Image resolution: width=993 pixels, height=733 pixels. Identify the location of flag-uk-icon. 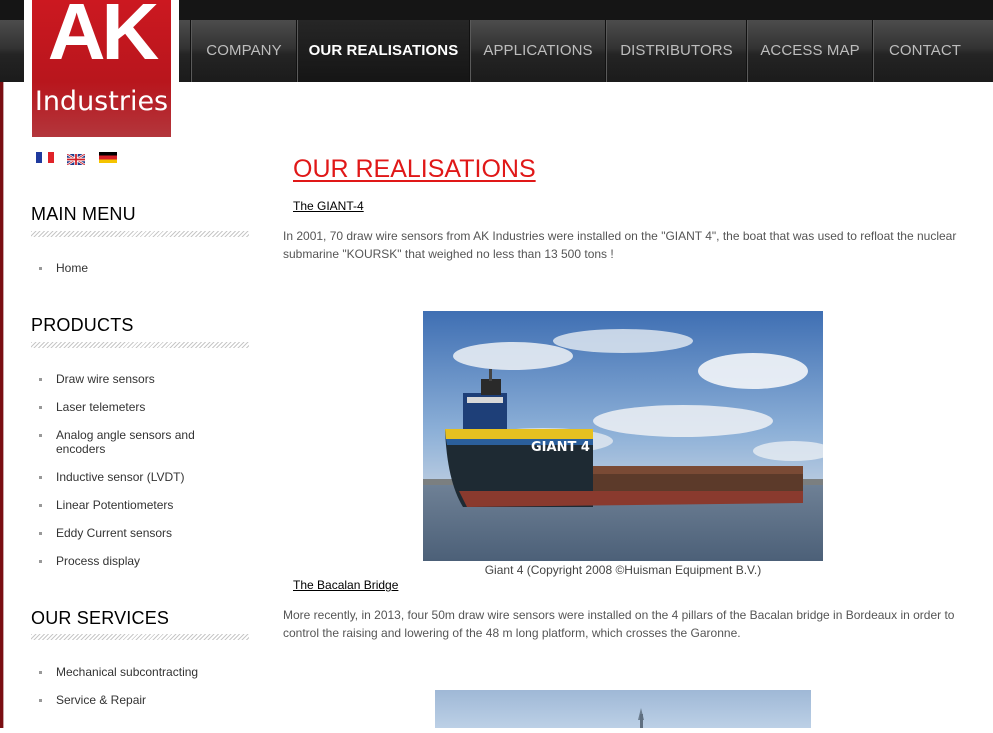
(76, 159).